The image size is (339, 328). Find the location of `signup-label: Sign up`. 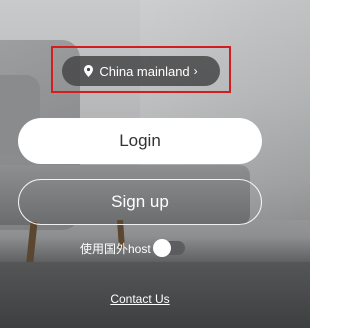

signup-label: Sign up is located at coordinates (140, 201).